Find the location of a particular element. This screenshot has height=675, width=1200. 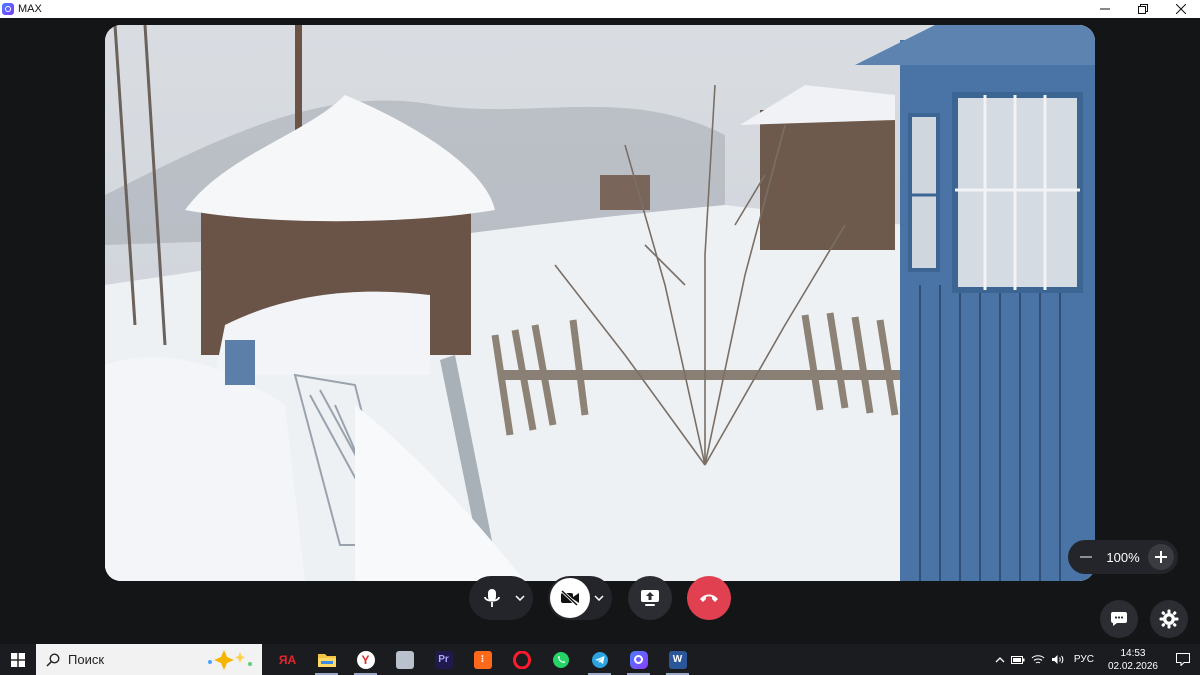

clock: 14:53 02.02.2026 is located at coordinates (1133, 660).